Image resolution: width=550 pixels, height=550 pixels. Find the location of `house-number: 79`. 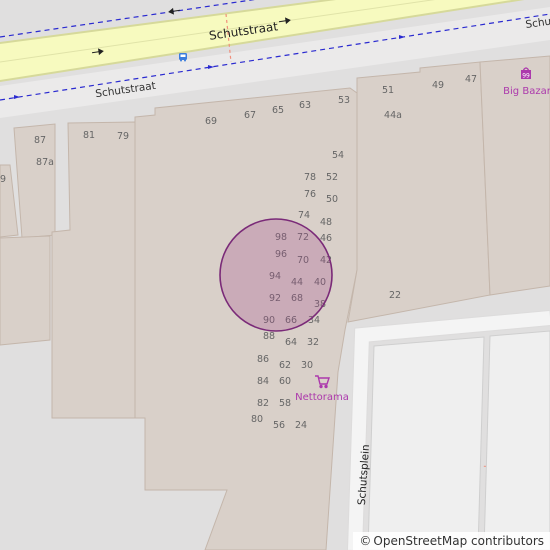

house-number: 79 is located at coordinates (123, 136).